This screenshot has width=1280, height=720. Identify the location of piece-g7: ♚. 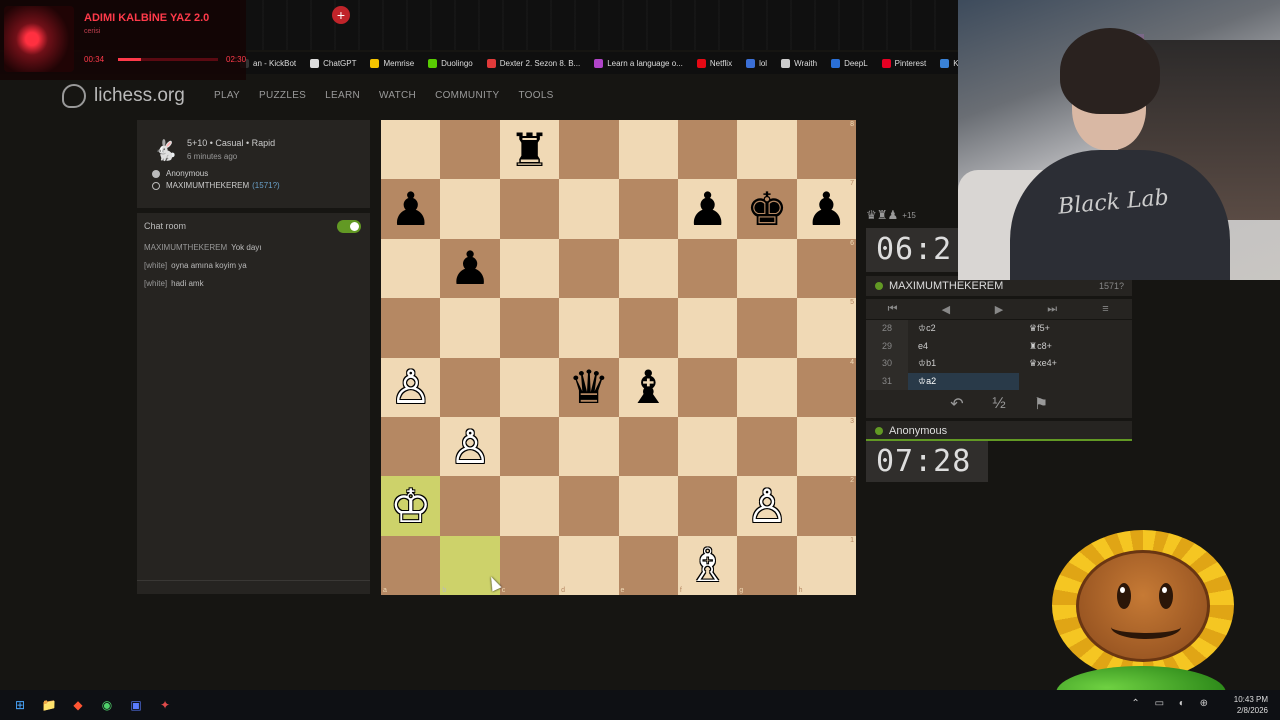
(766, 209).